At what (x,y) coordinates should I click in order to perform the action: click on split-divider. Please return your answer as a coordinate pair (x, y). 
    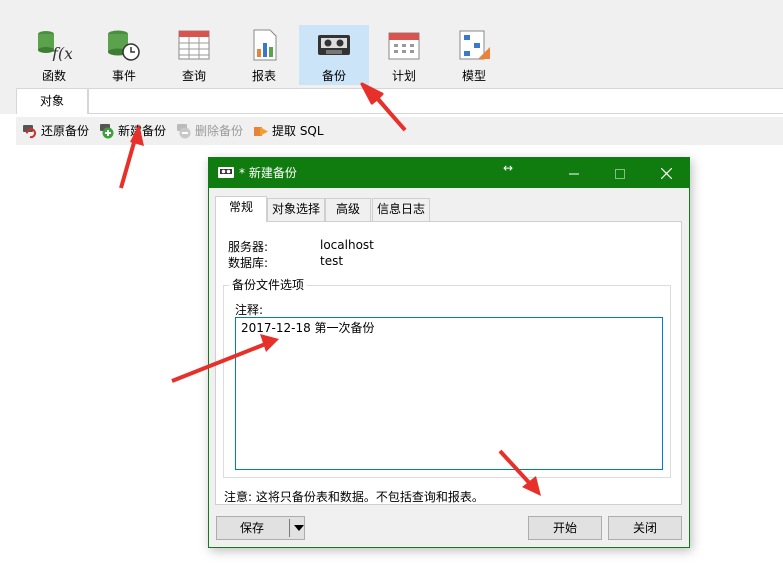
    Looking at the image, I should click on (289, 528).